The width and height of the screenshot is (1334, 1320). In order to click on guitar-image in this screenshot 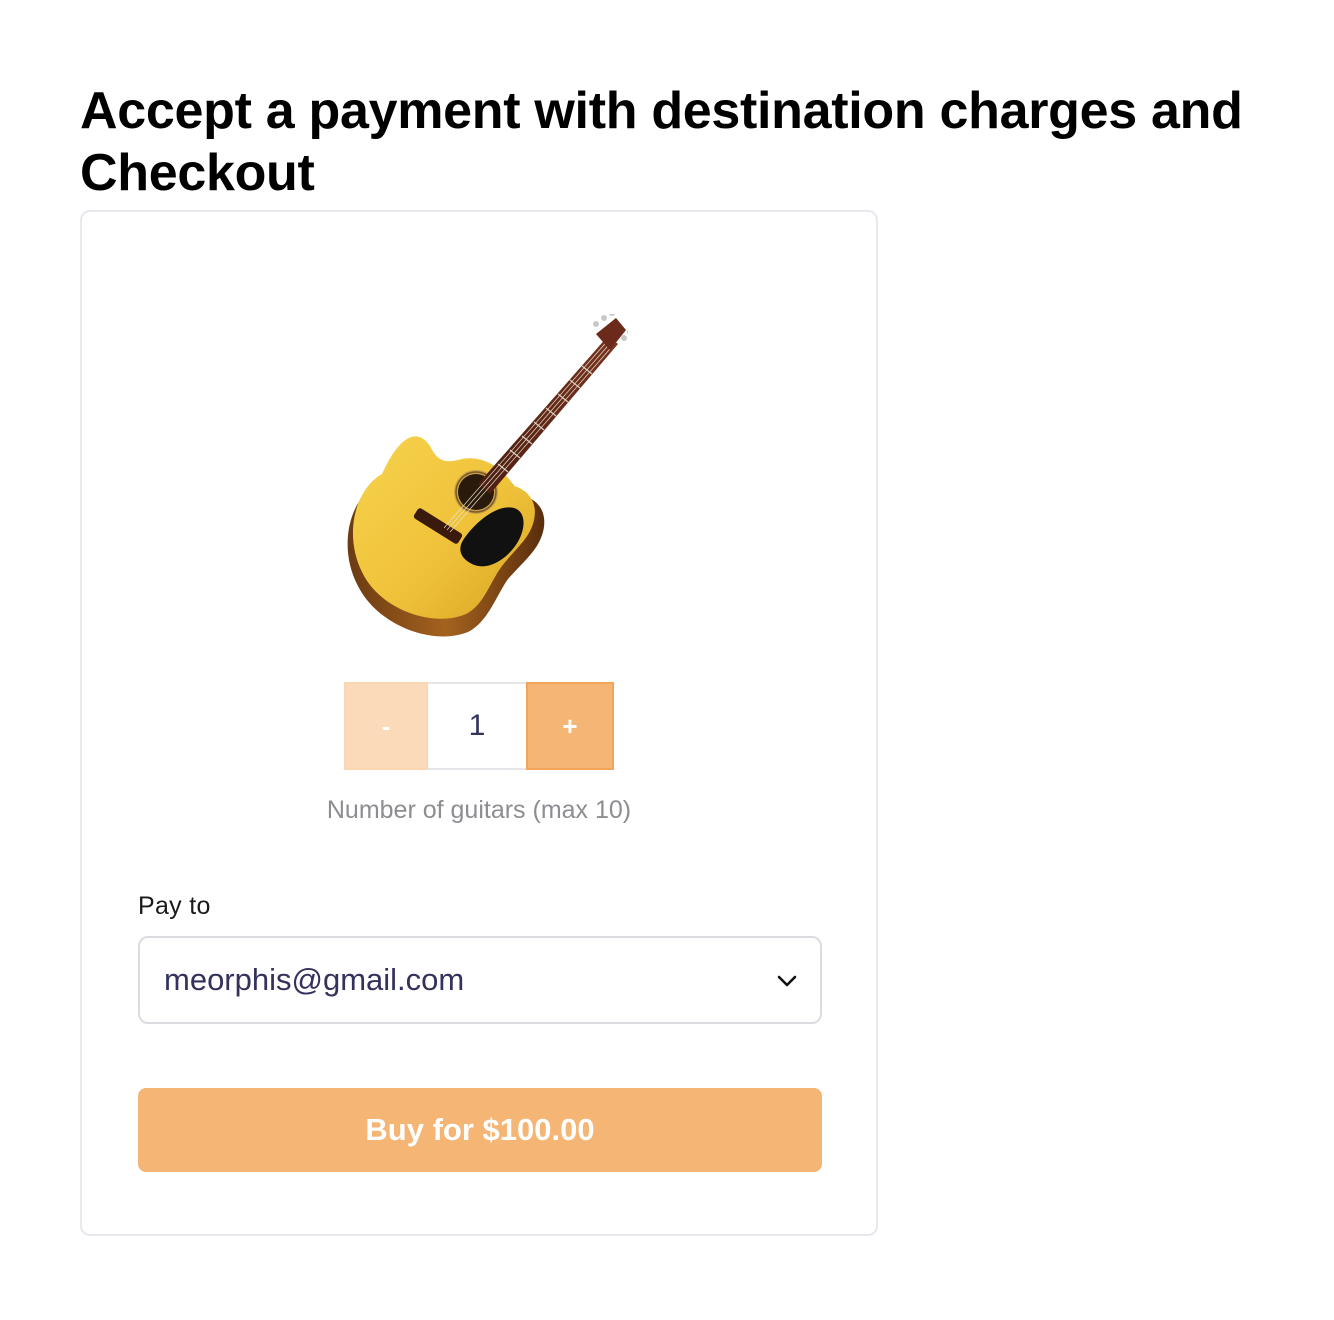, I will do `click(483, 479)`.